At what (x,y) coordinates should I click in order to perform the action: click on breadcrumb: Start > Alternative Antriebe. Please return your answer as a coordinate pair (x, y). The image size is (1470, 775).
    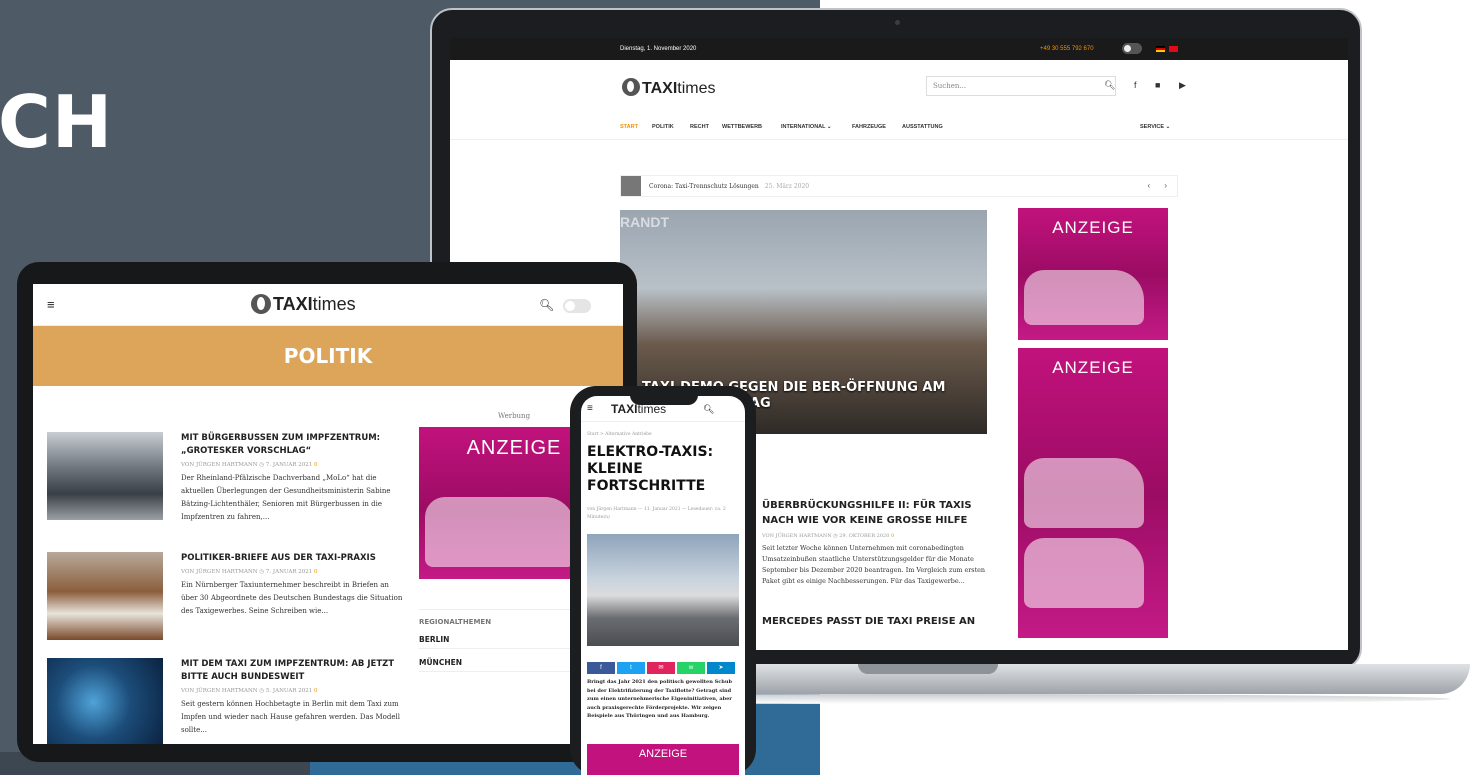
    Looking at the image, I should click on (619, 434).